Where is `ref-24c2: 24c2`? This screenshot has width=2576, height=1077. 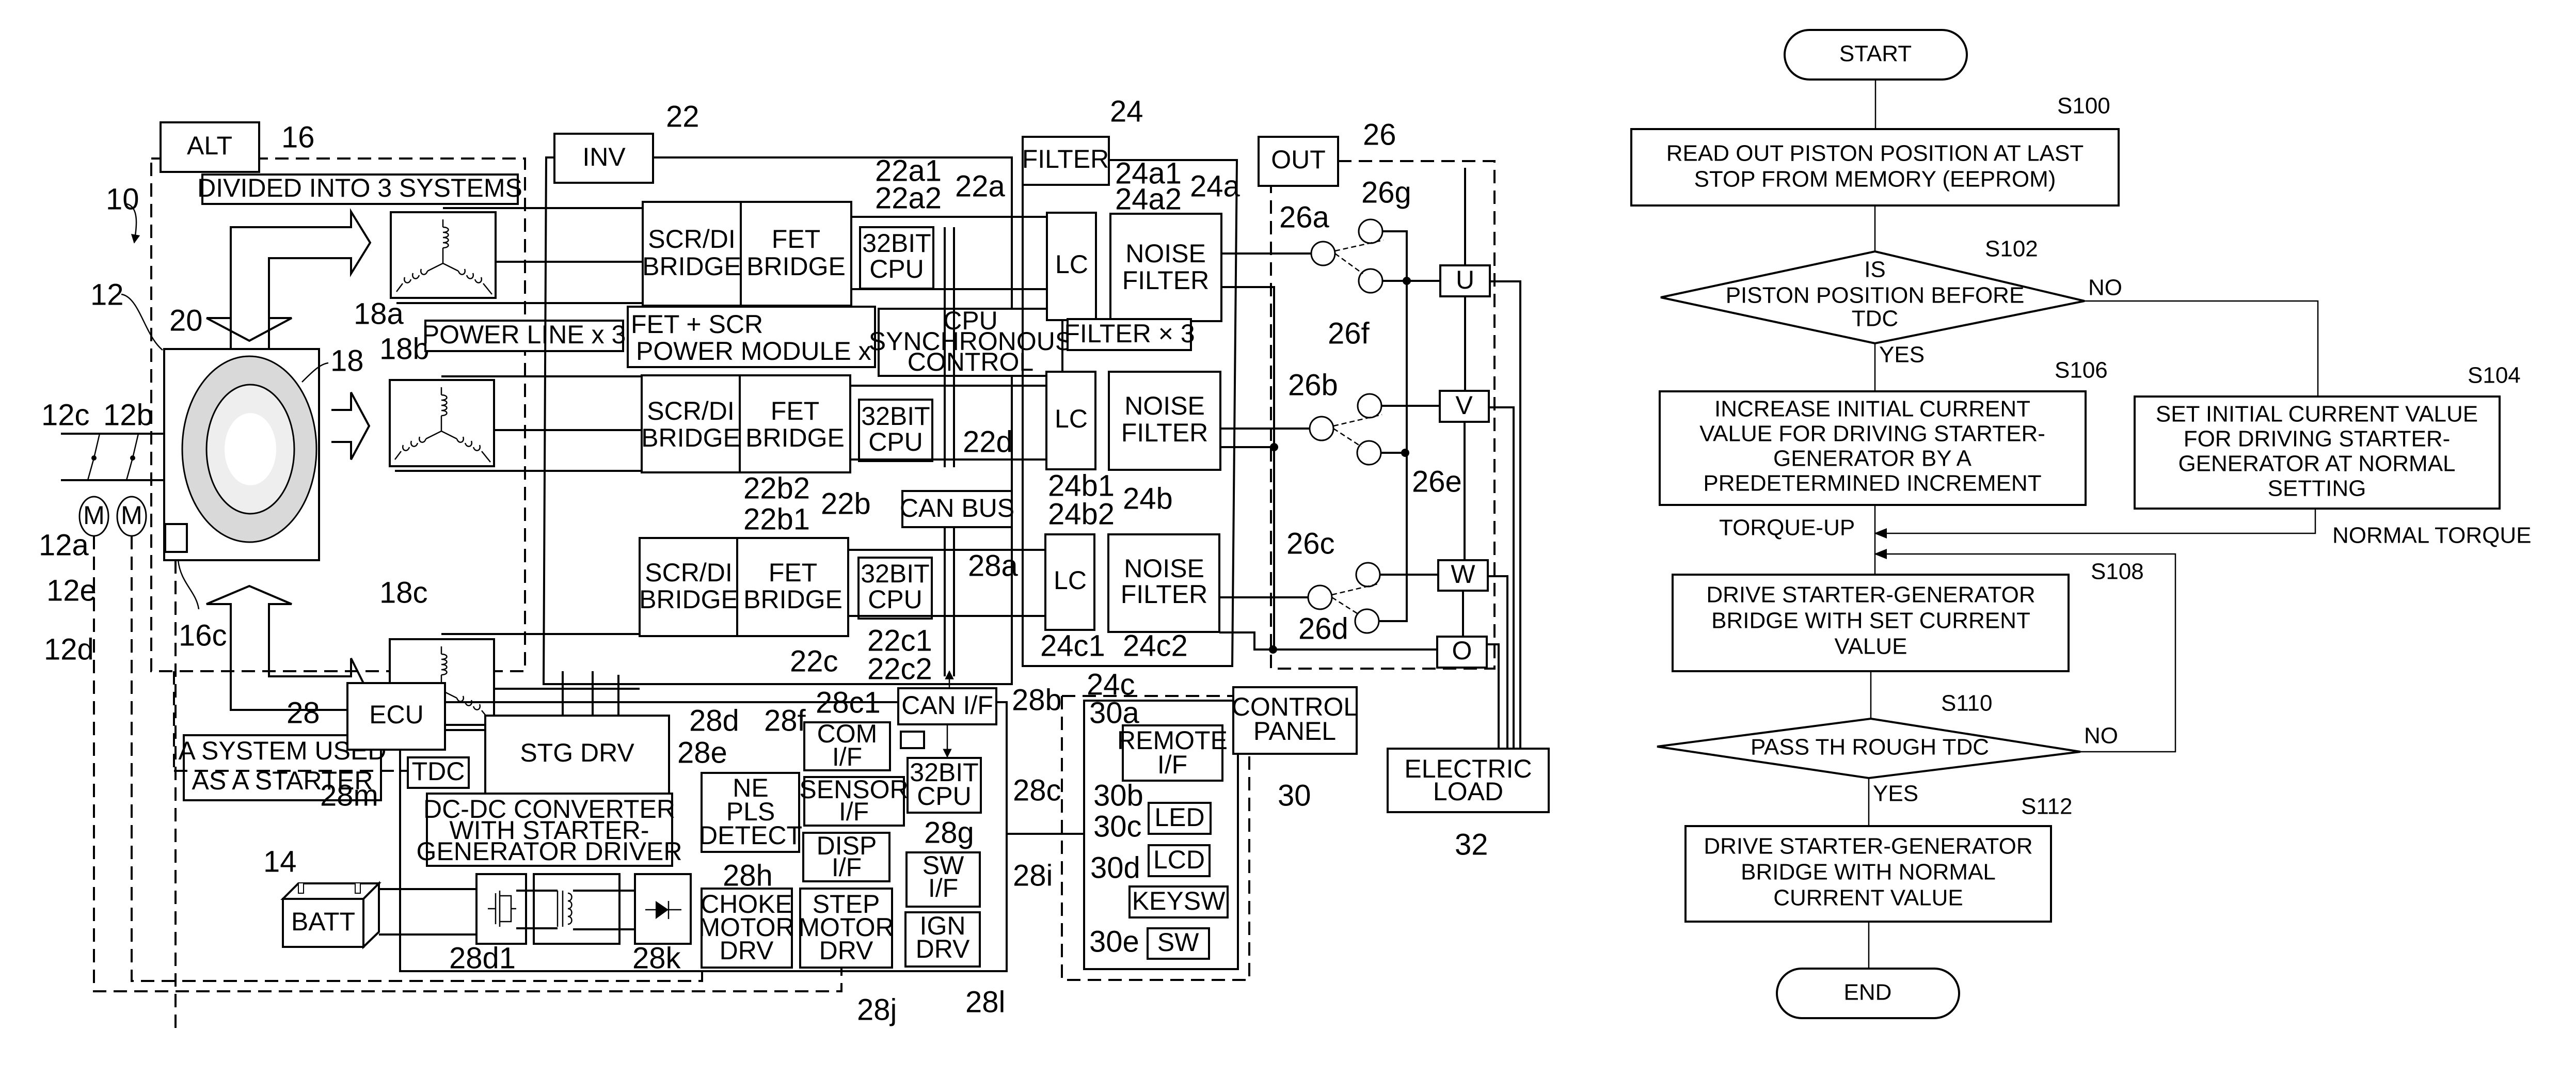
ref-24c2: 24c2 is located at coordinates (1155, 645).